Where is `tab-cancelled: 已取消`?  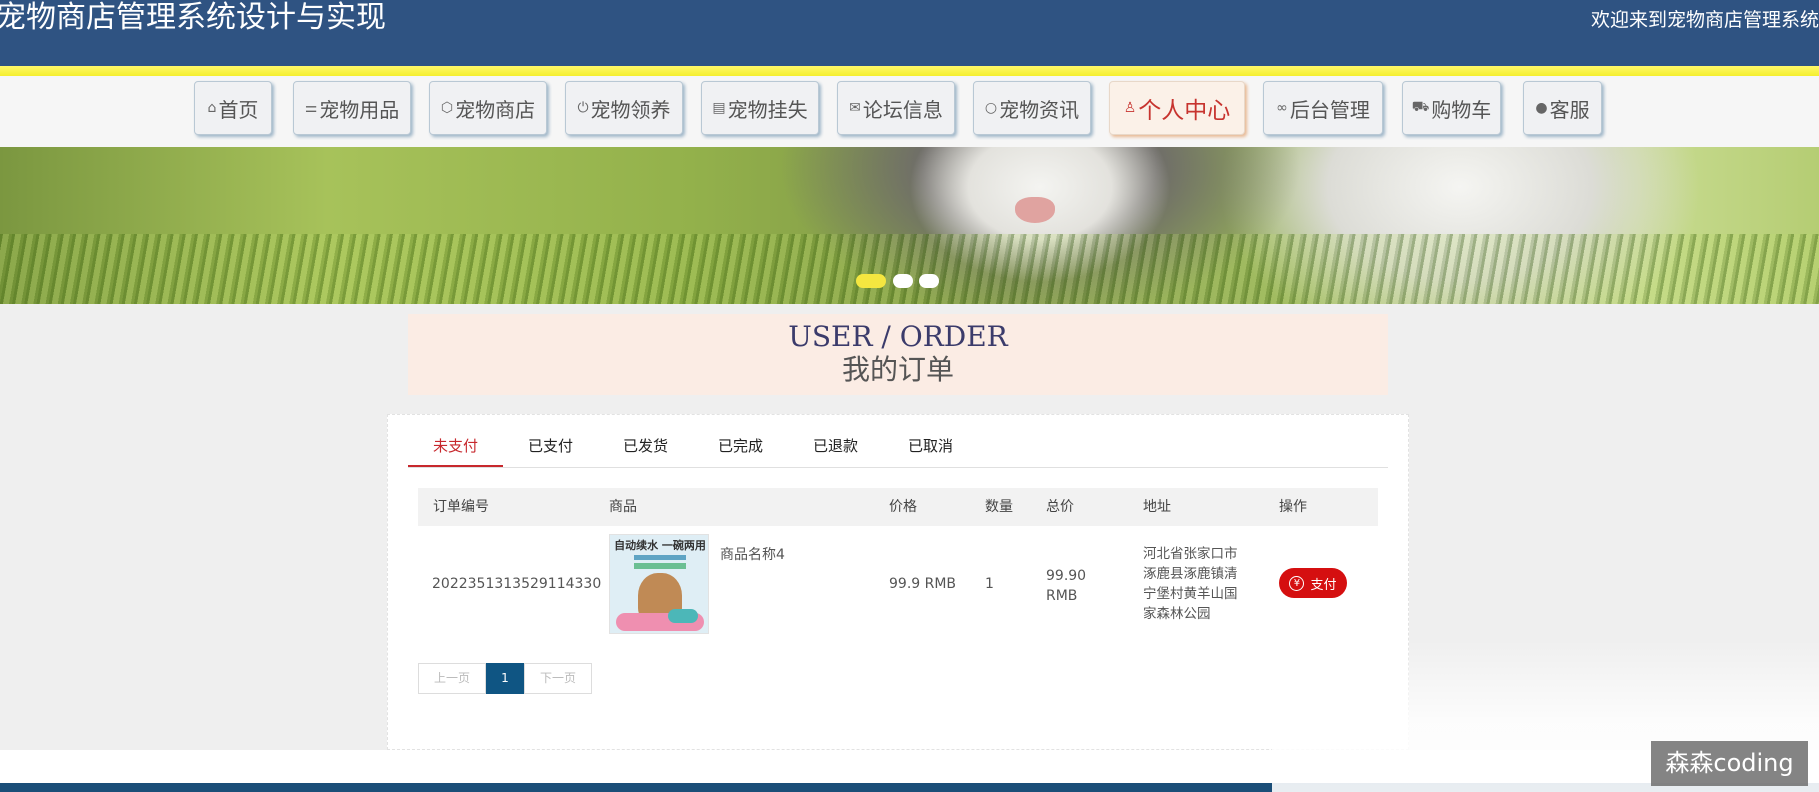
tab-cancelled: 已取消 is located at coordinates (930, 448).